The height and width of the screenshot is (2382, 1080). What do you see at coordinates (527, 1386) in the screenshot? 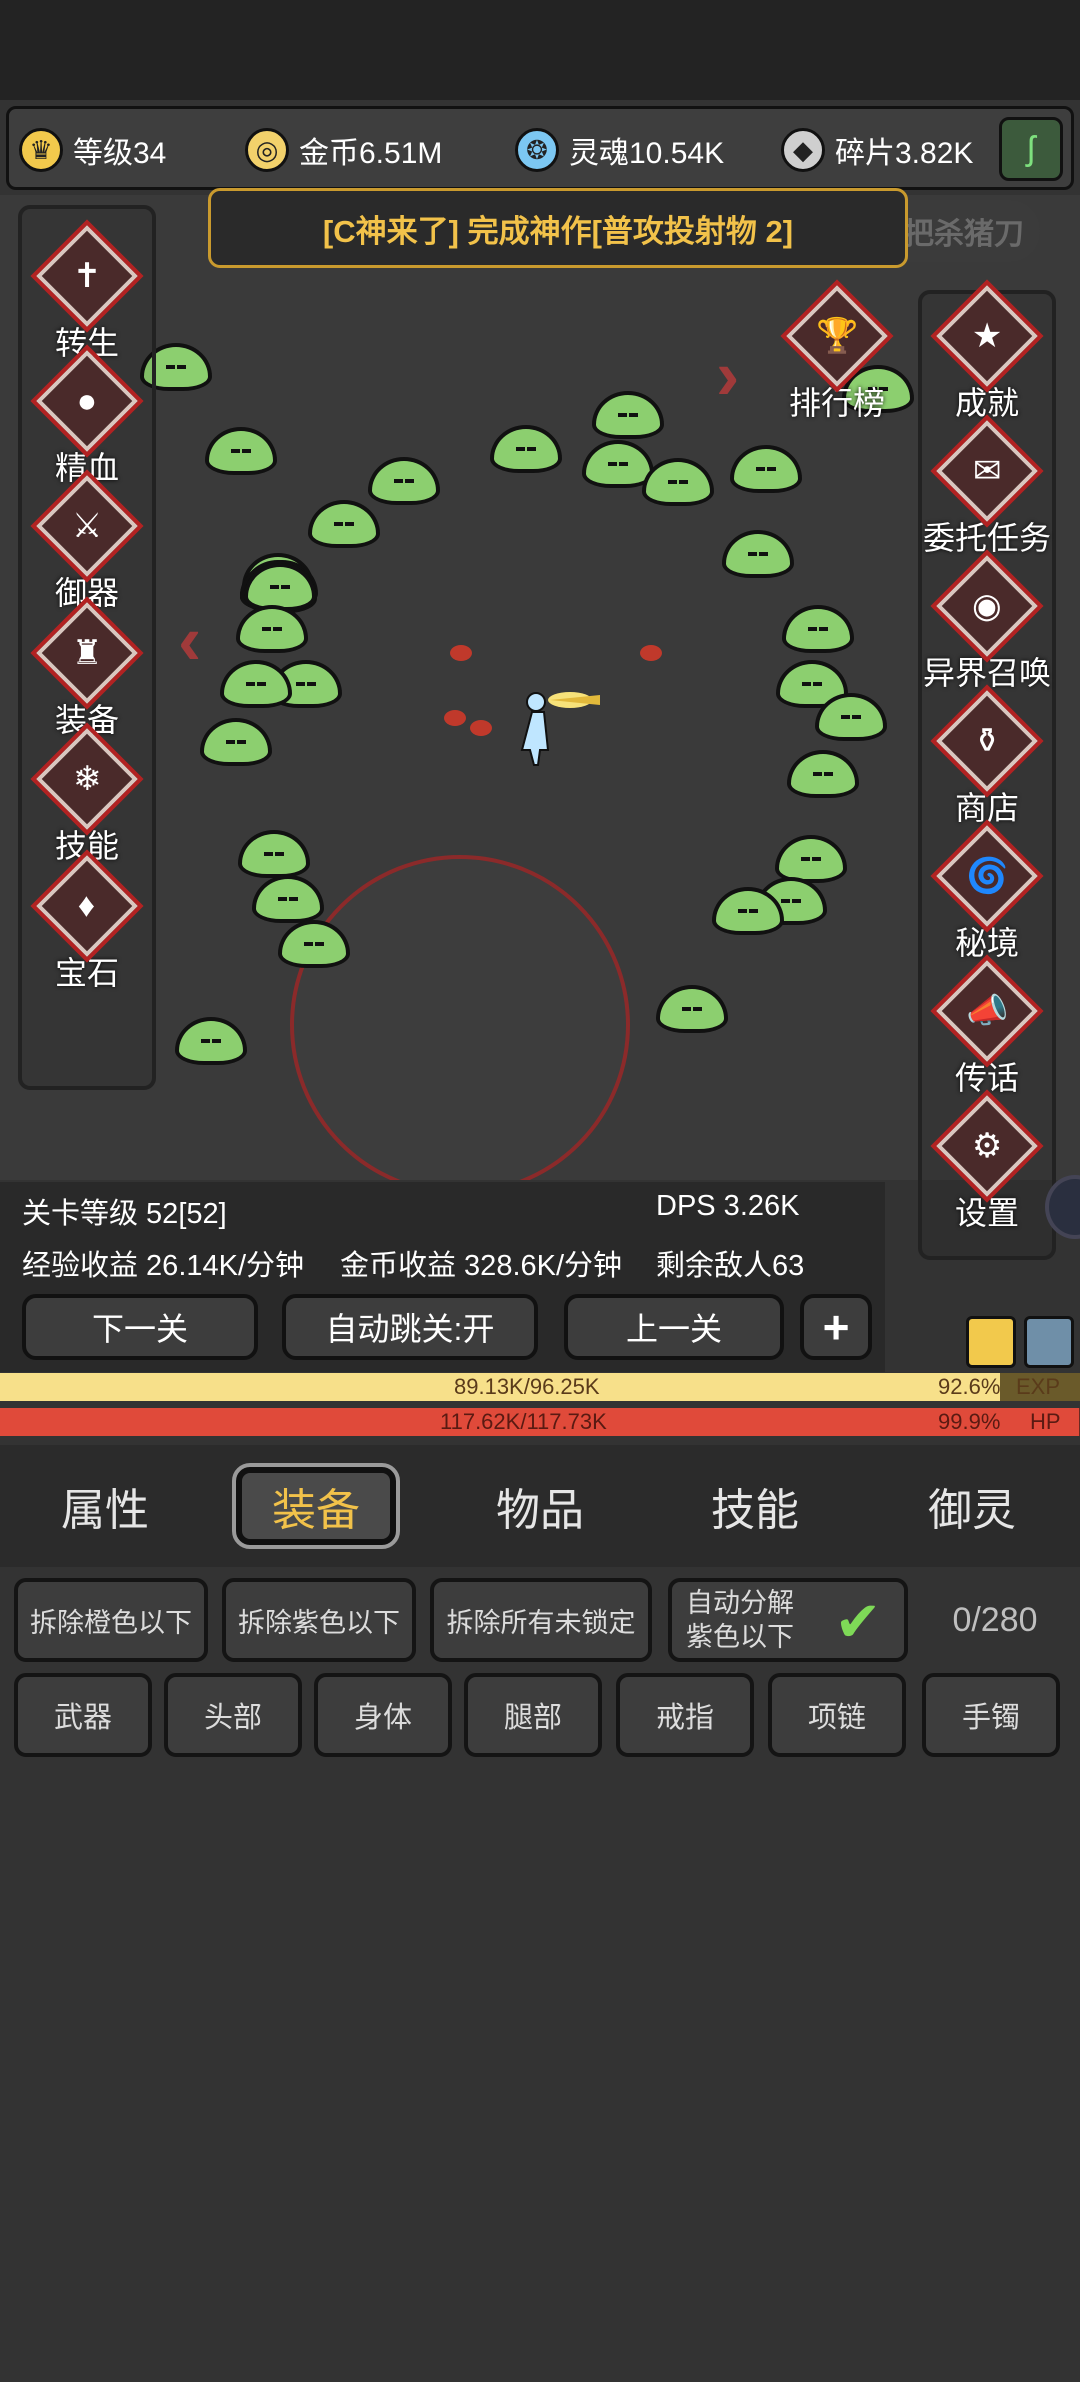
I see `exp-value: 89.13K/96.25K` at bounding box center [527, 1386].